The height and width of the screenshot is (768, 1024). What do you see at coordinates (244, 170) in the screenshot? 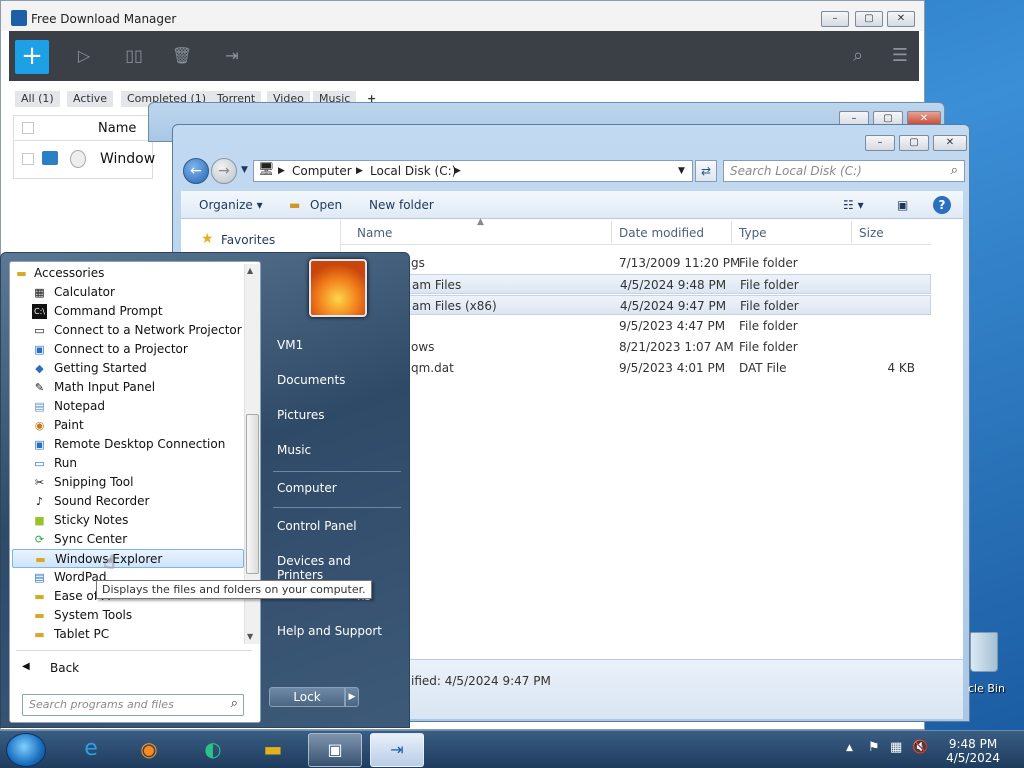
I see `recent-pages-icon: ▼` at bounding box center [244, 170].